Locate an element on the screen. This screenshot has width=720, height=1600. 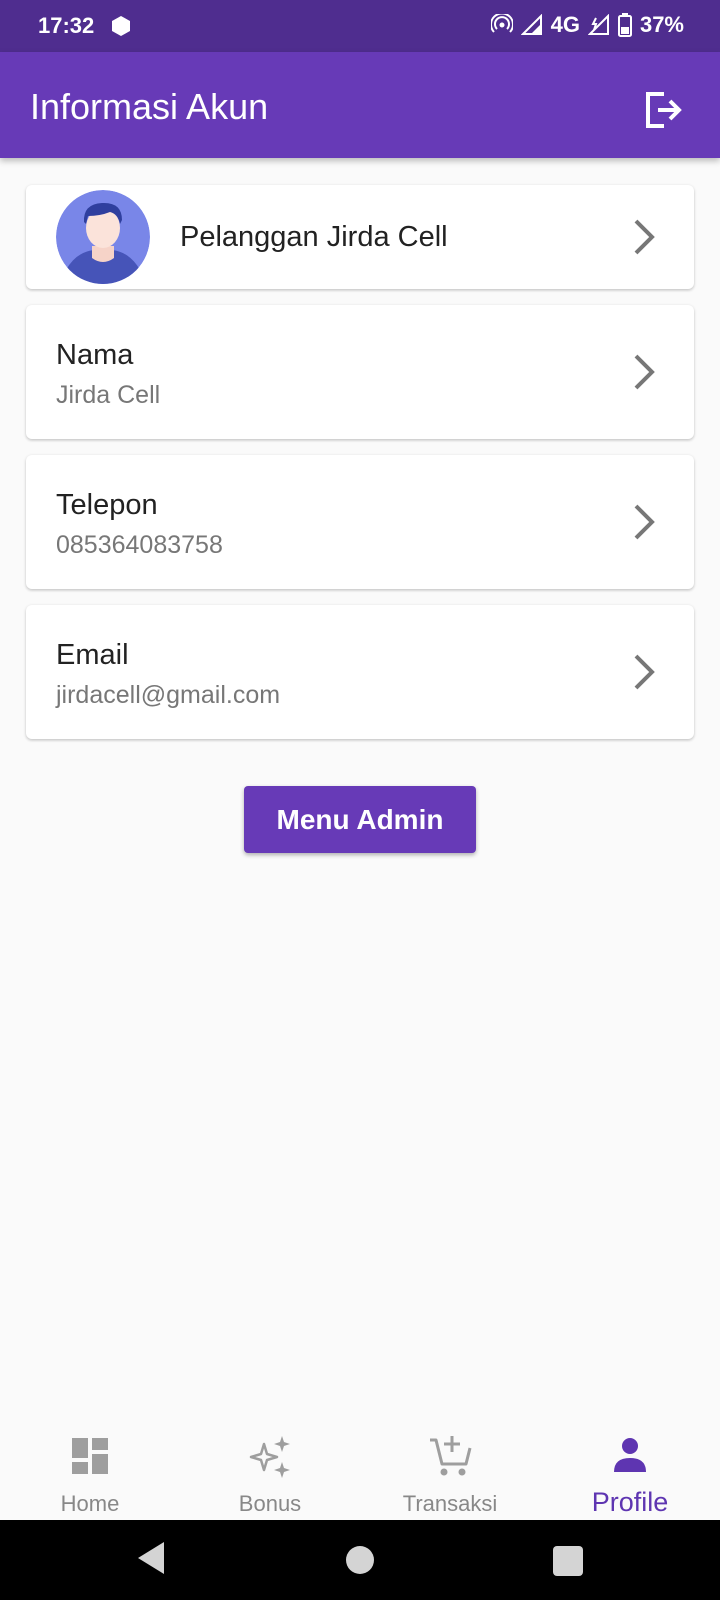
home-circle-icon is located at coordinates (360, 1560).